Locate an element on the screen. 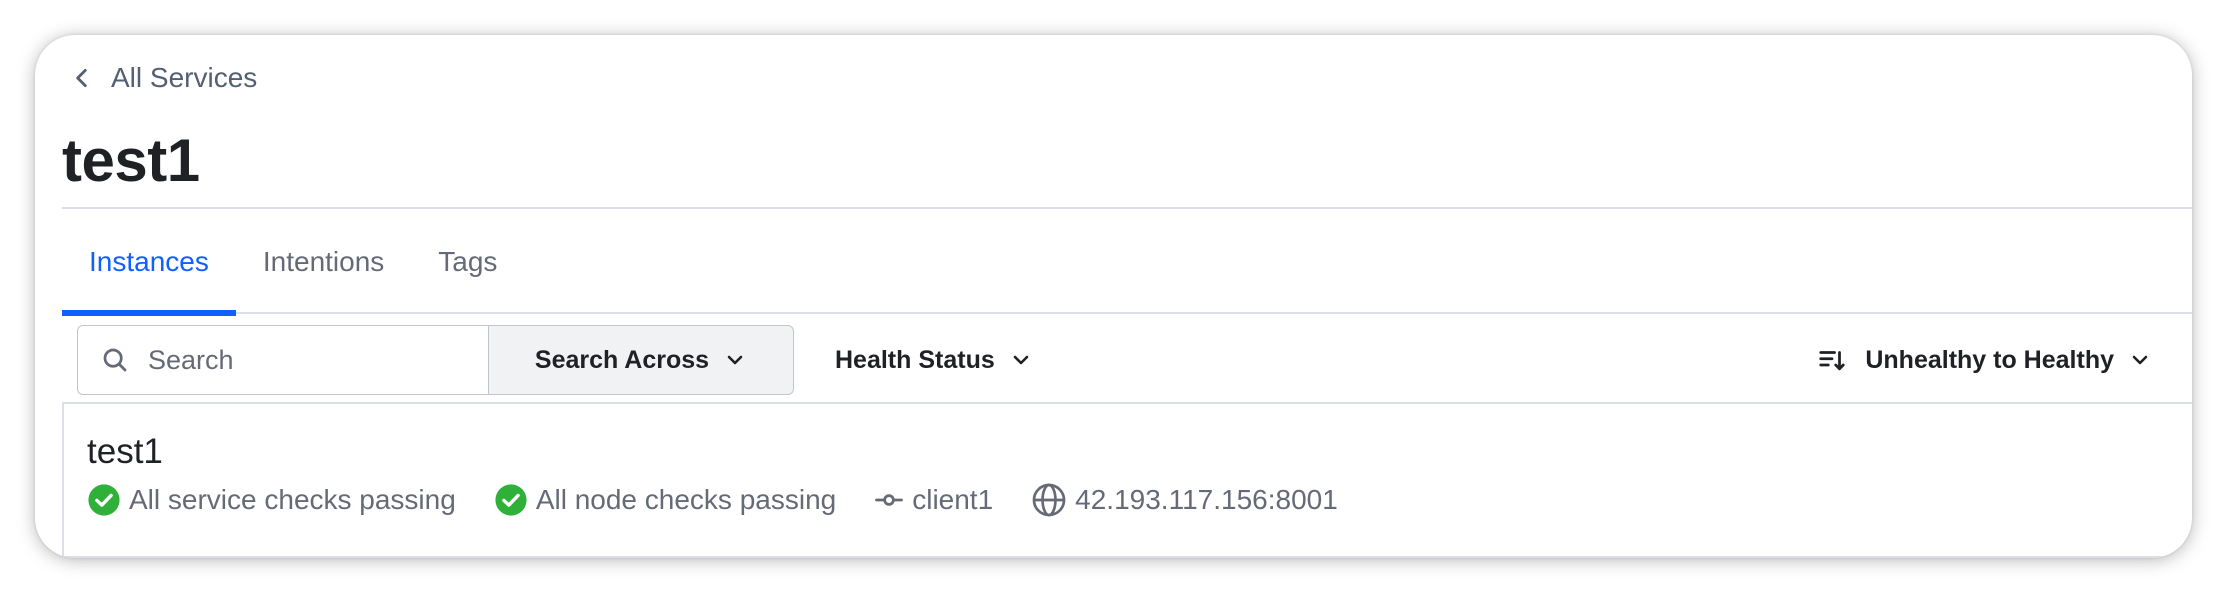 The image size is (2226, 594). service-checks-text: All service checks passing is located at coordinates (292, 499).